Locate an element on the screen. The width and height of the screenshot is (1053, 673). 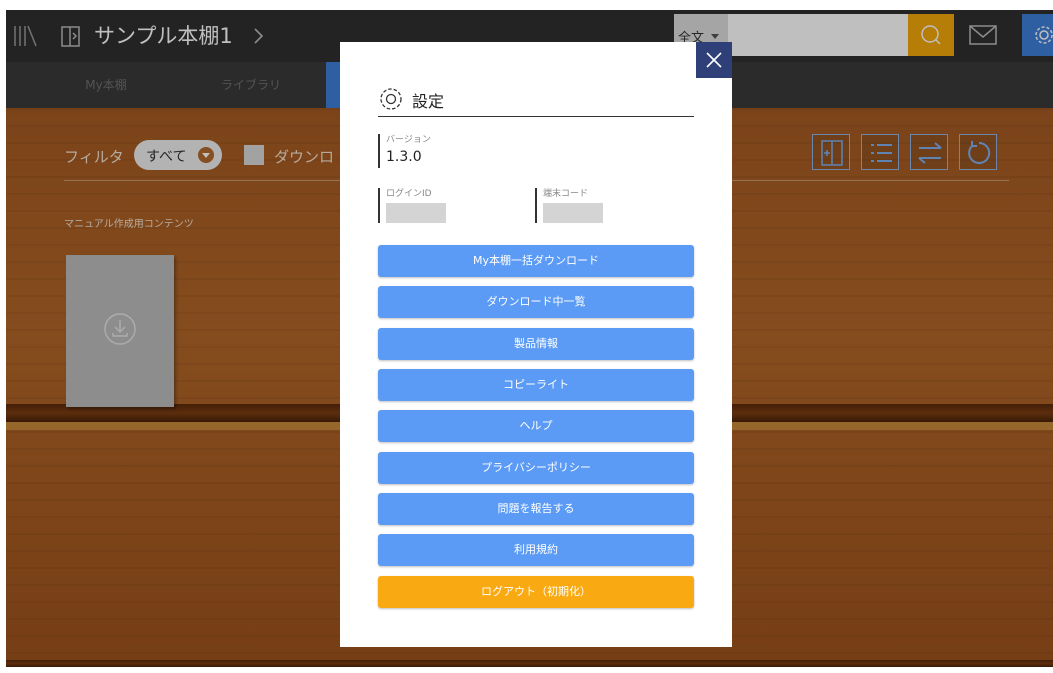
title-divider is located at coordinates (536, 116).